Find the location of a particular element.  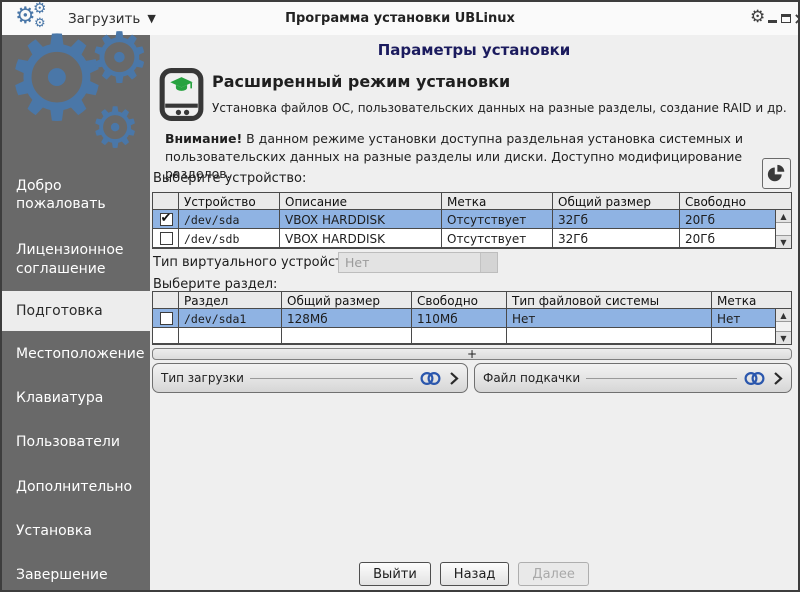

swap-file-expander: Файл подкачки is located at coordinates (633, 378).